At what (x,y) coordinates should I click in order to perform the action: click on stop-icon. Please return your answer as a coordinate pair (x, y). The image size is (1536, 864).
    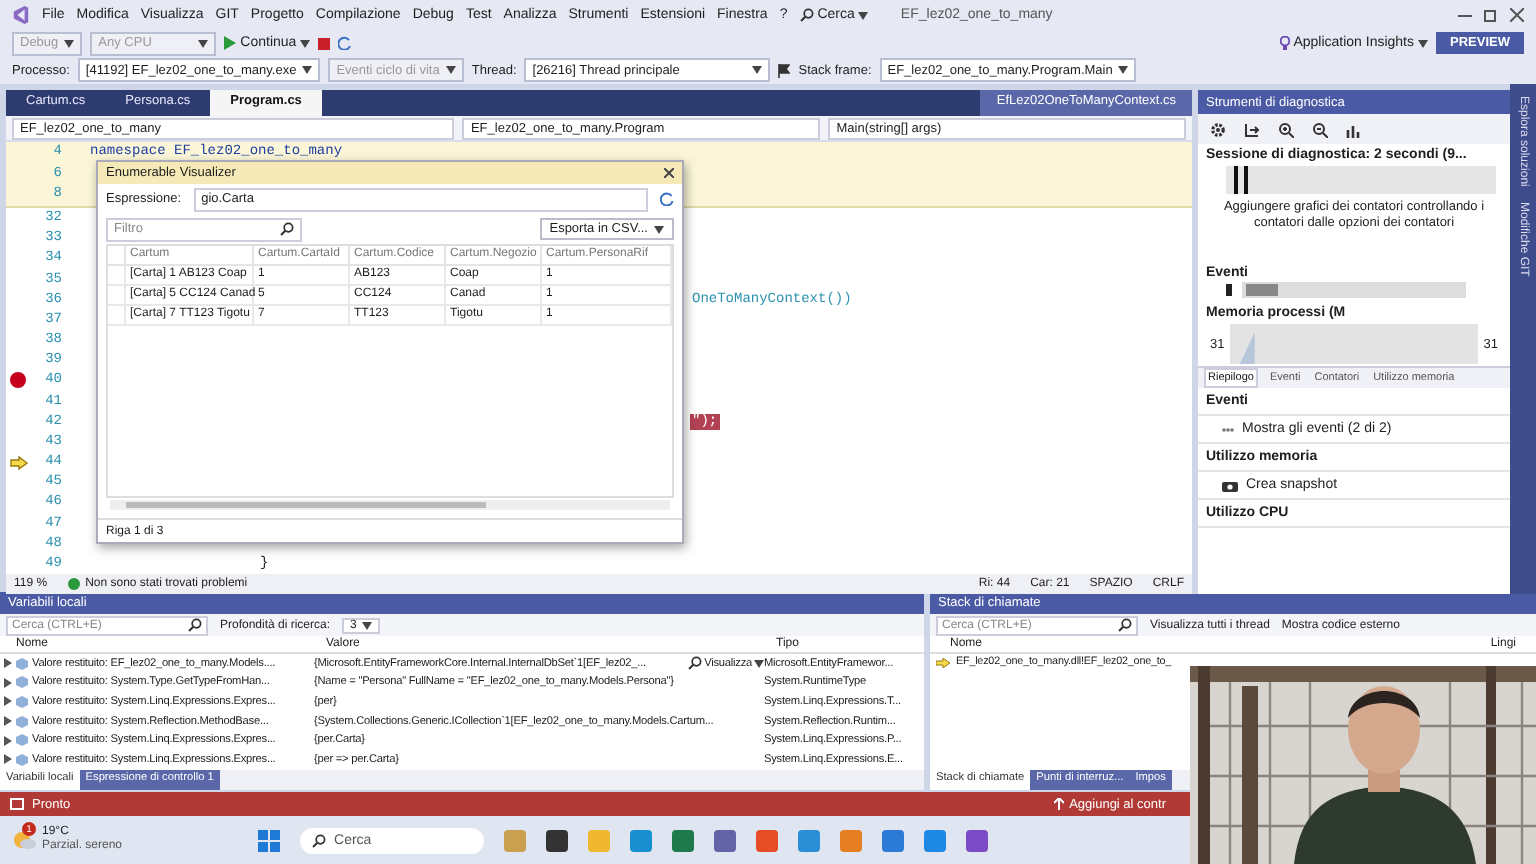
    Looking at the image, I should click on (324, 43).